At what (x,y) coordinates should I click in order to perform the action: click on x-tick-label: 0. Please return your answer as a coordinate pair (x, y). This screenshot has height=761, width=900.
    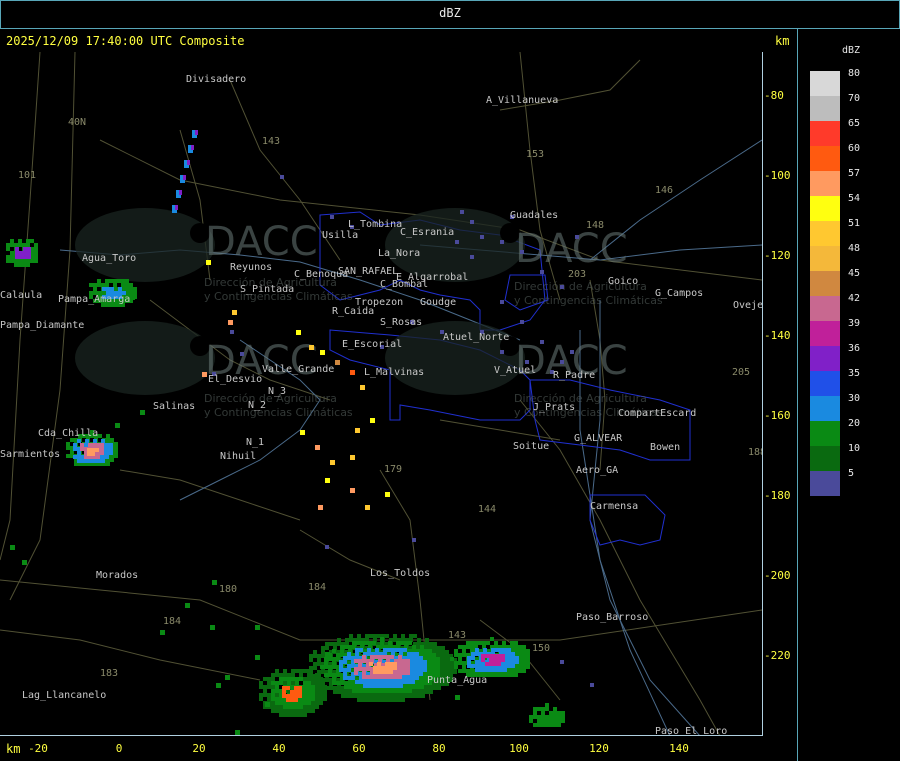
    Looking at the image, I should click on (119, 748).